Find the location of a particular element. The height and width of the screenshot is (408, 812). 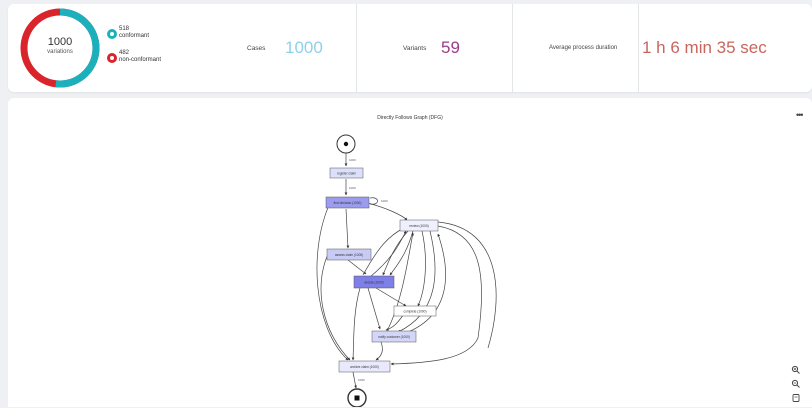

conformant-dot-icon is located at coordinates (112, 34).